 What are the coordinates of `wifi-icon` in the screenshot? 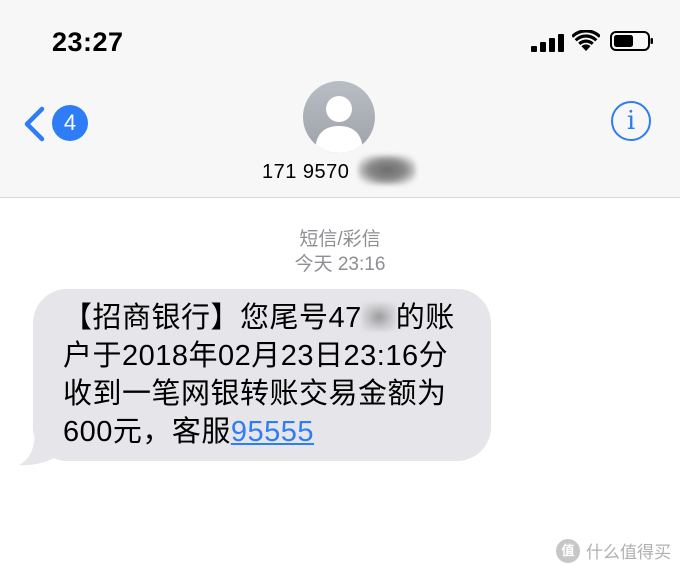 It's located at (586, 40).